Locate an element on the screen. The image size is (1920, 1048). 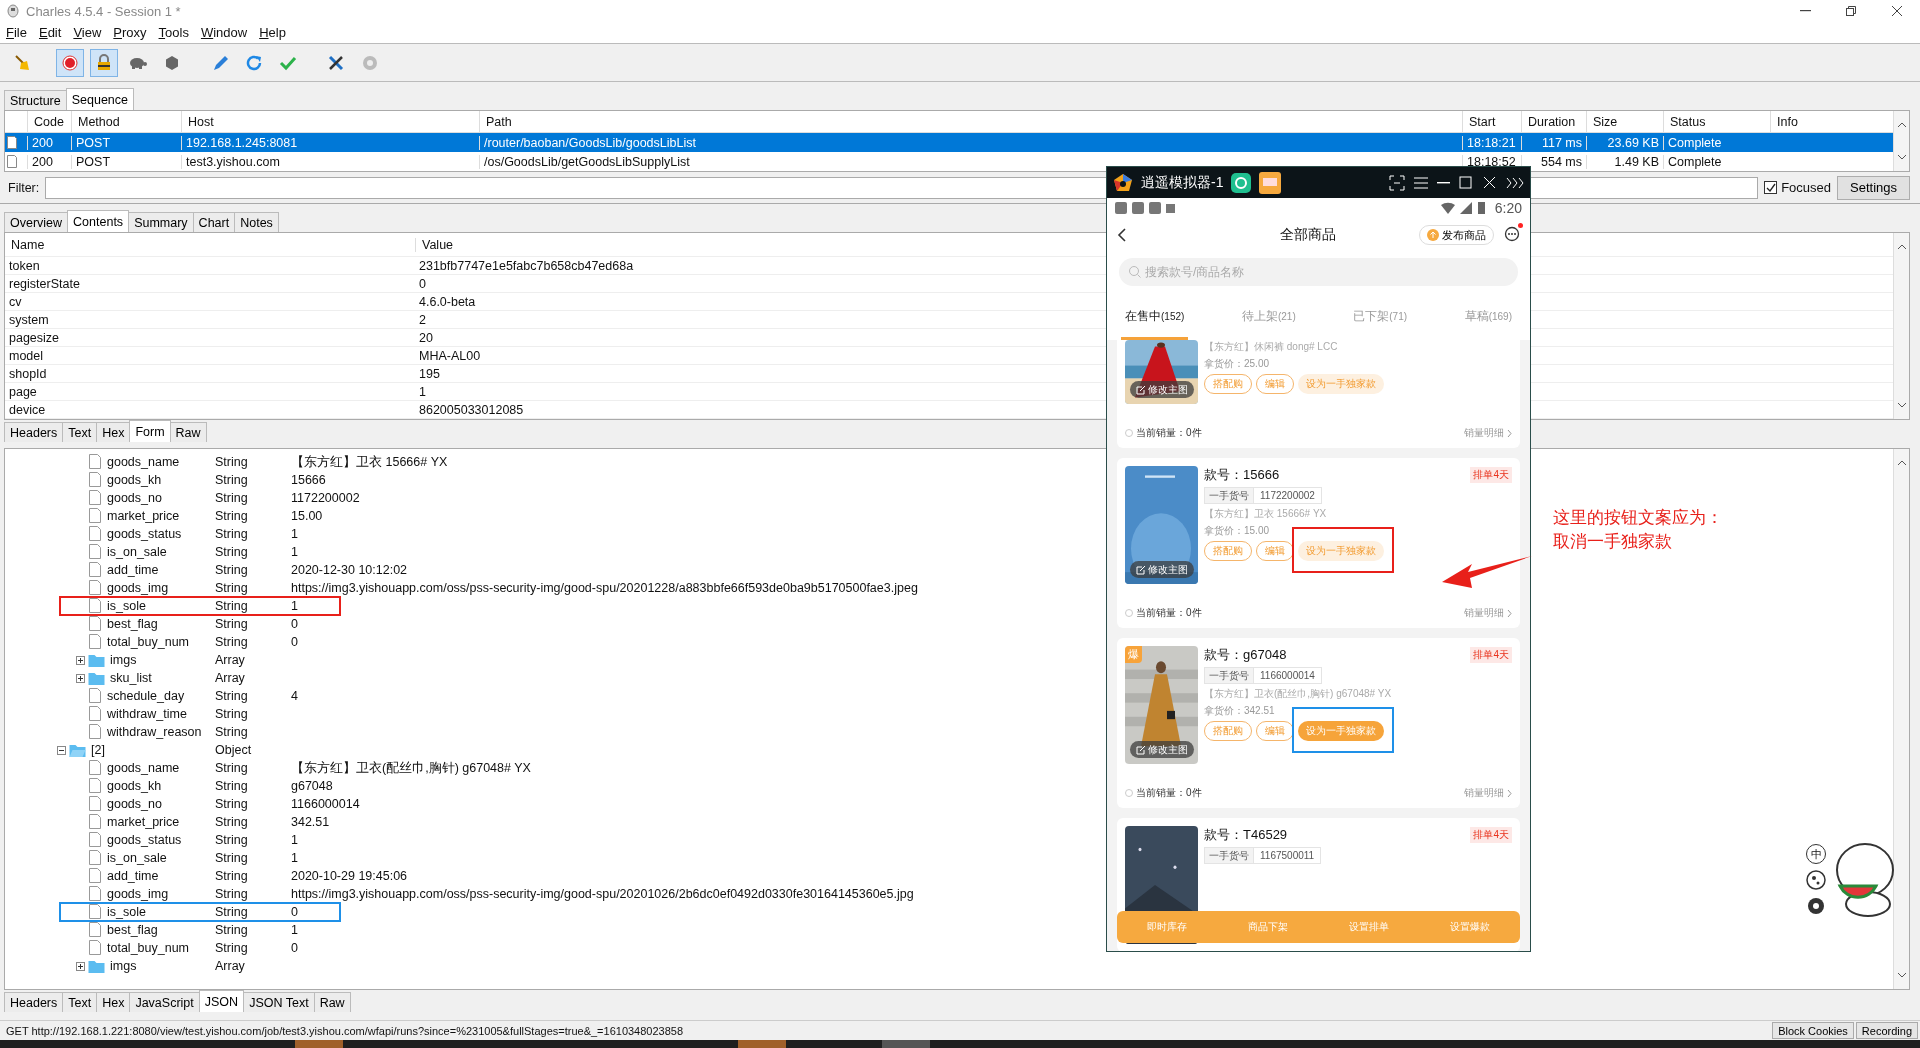
menu-icon is located at coordinates (1421, 182).